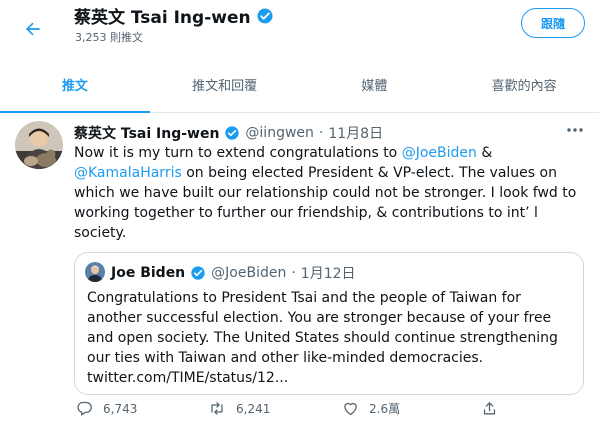  I want to click on profile-name: 蔡英文 Tsai Ing-wen, so click(162, 18).